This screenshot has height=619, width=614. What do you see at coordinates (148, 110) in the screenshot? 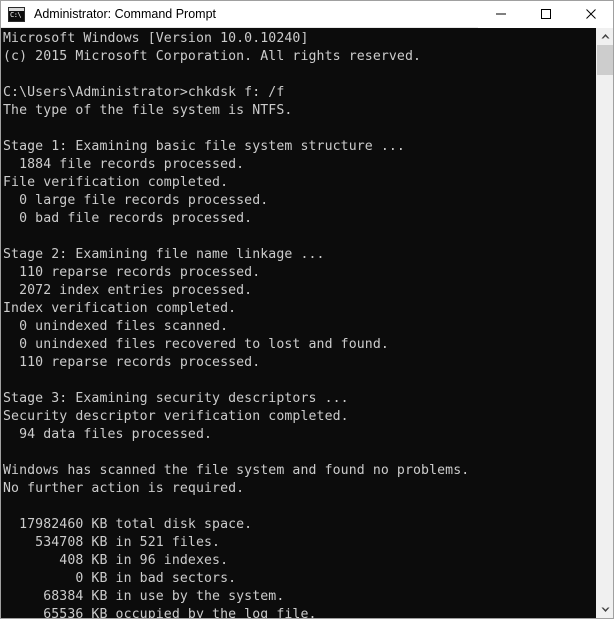
I see `console-line: The type of the file system is NTFS.` at bounding box center [148, 110].